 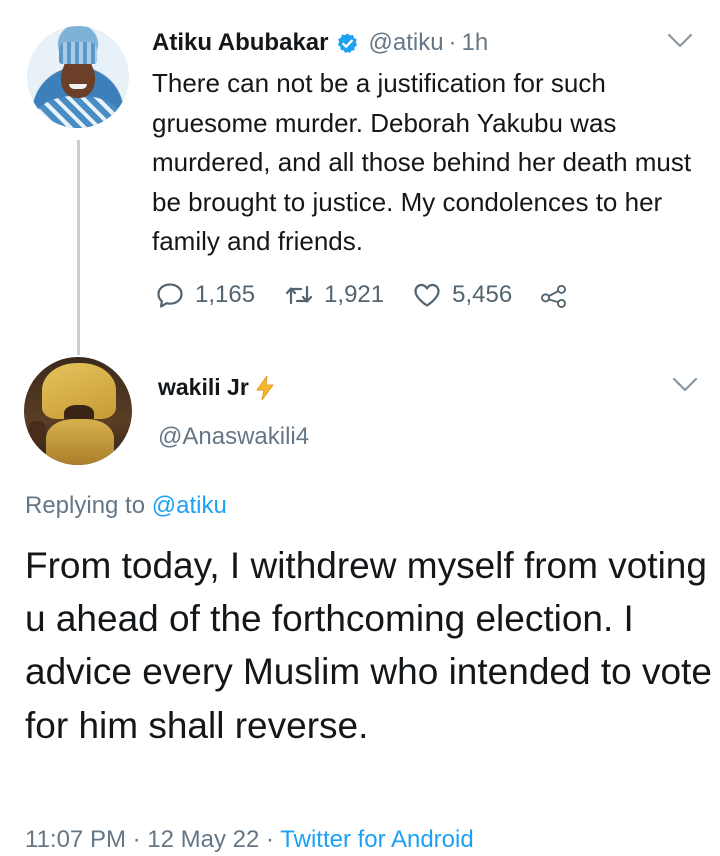 I want to click on reply-author: wakili Jr, so click(x=217, y=387).